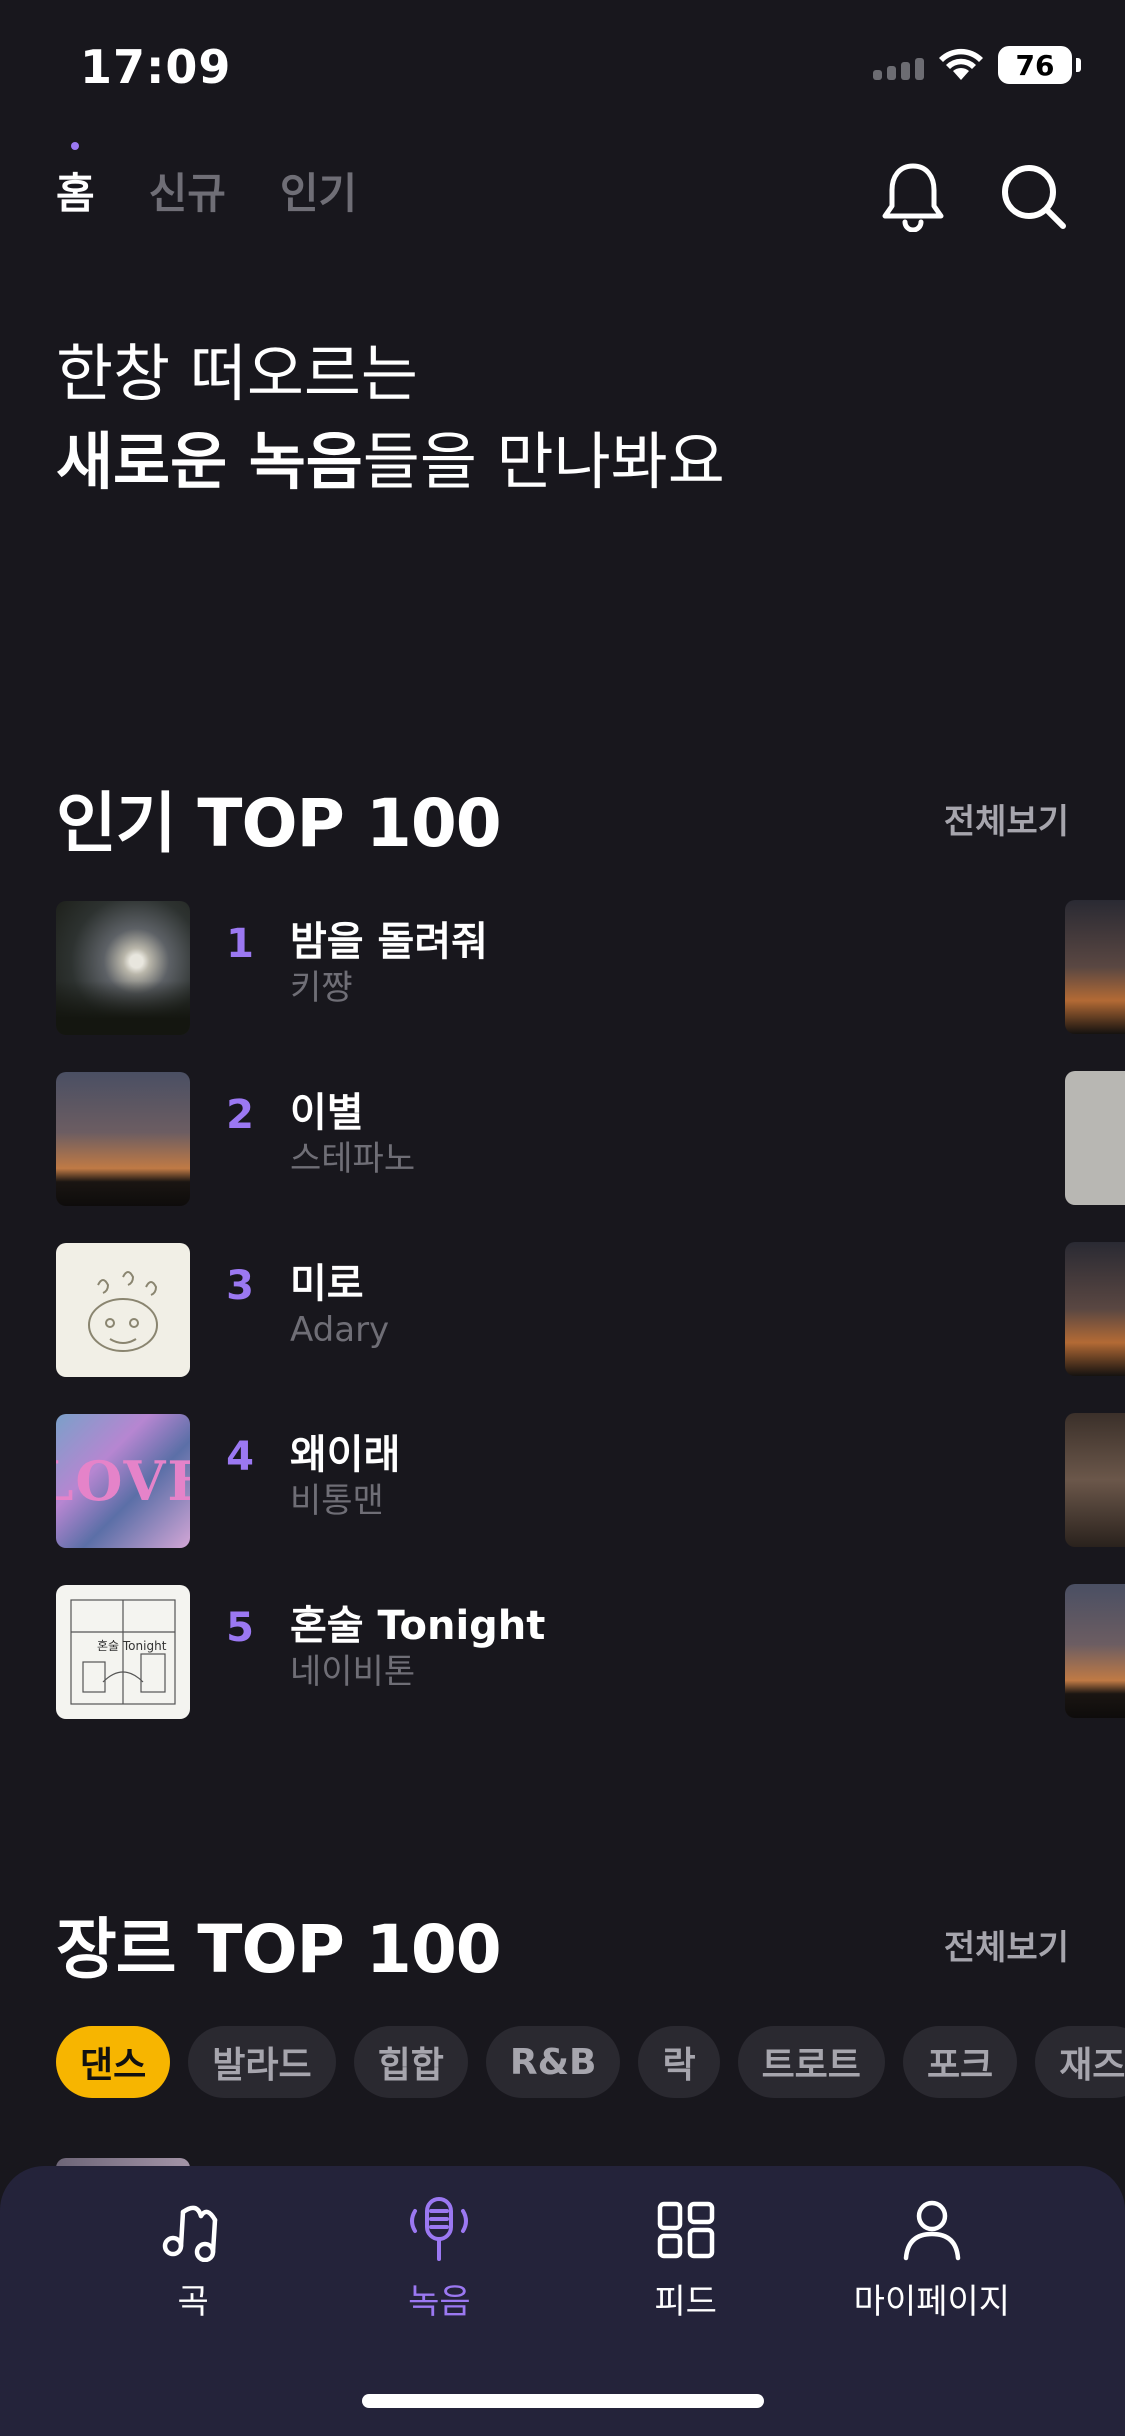 Image resolution: width=1125 pixels, height=2436 pixels. I want to click on song-rank: 4, so click(240, 1457).